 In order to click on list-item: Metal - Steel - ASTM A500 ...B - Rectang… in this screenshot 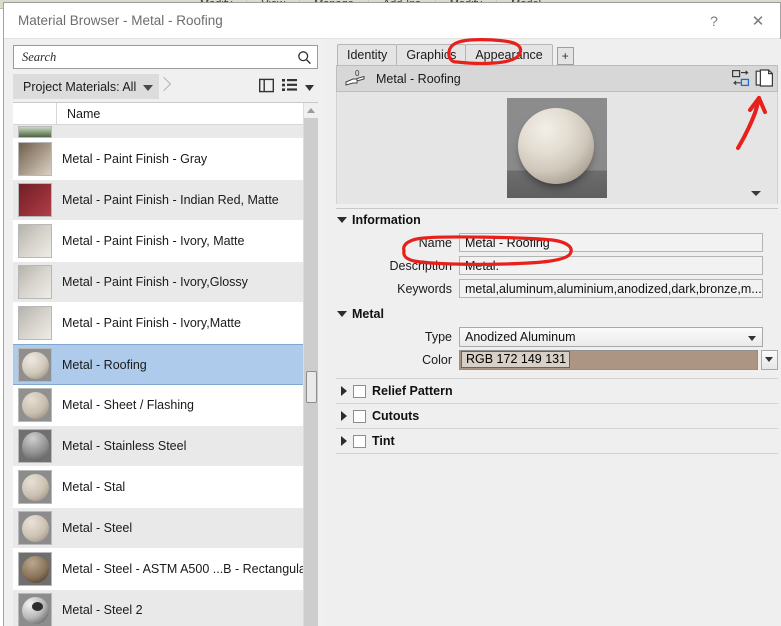, I will do `click(158, 569)`.